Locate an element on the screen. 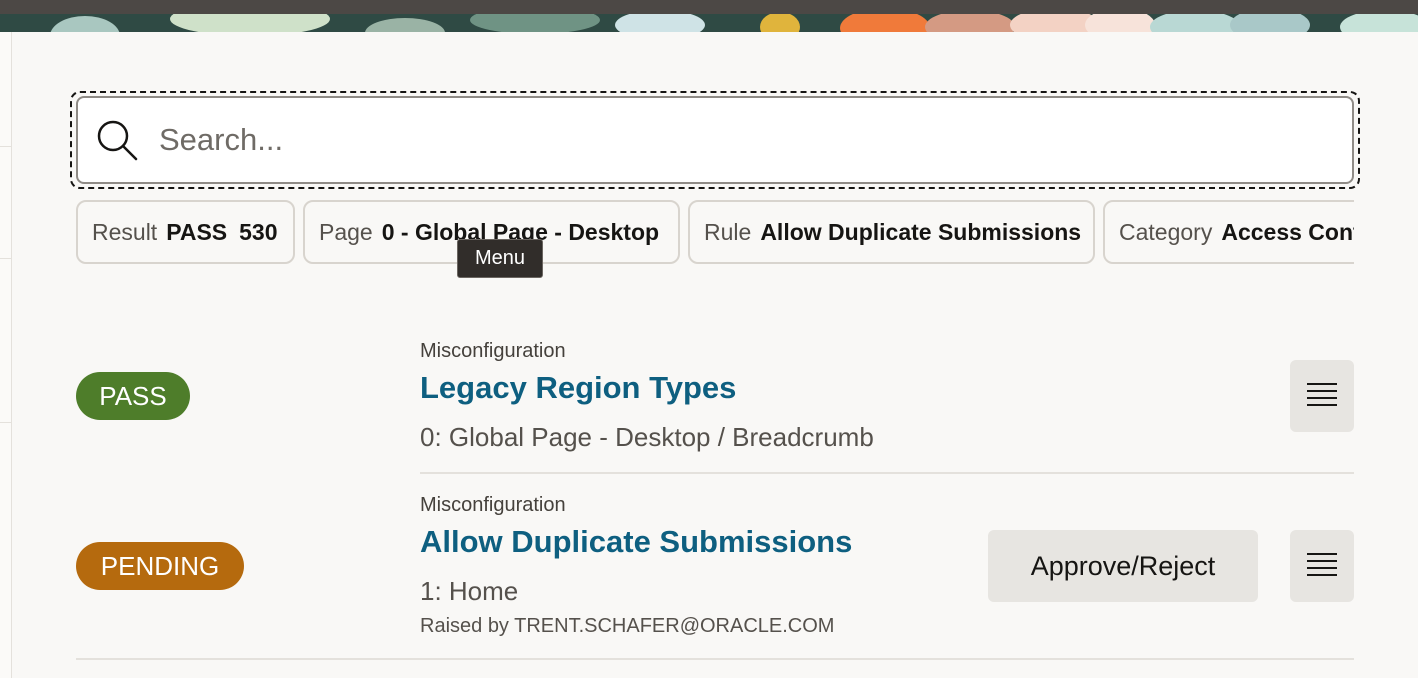 This screenshot has width=1418, height=678. result-location: 1: Home is located at coordinates (469, 591).